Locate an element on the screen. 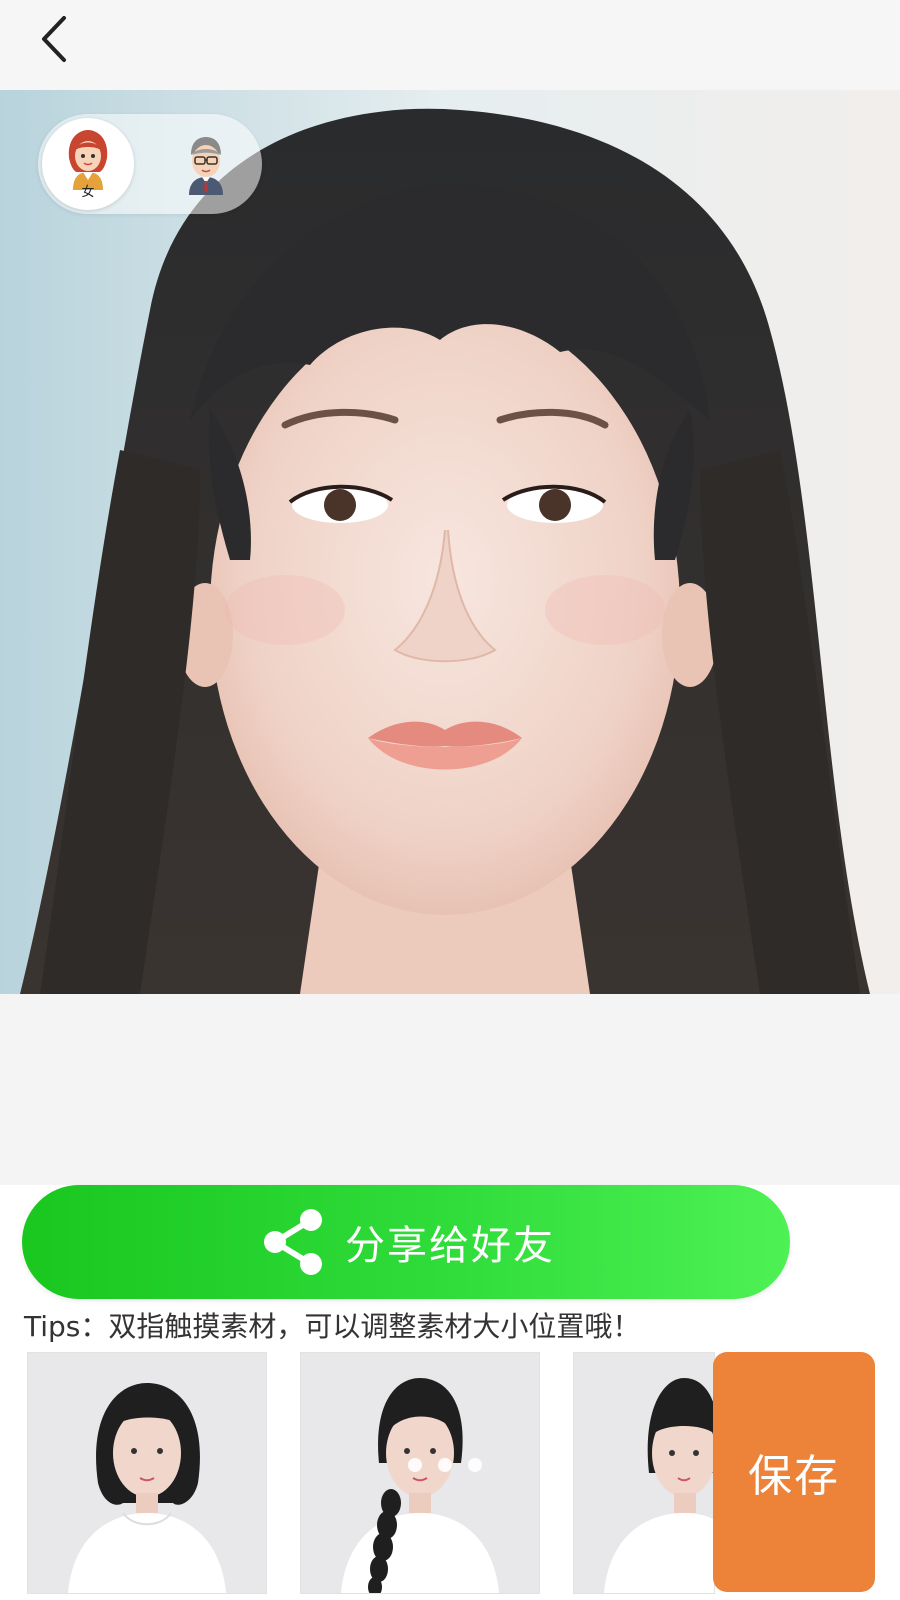 The image size is (900, 1600). template-bob-haircut is located at coordinates (147, 1473).